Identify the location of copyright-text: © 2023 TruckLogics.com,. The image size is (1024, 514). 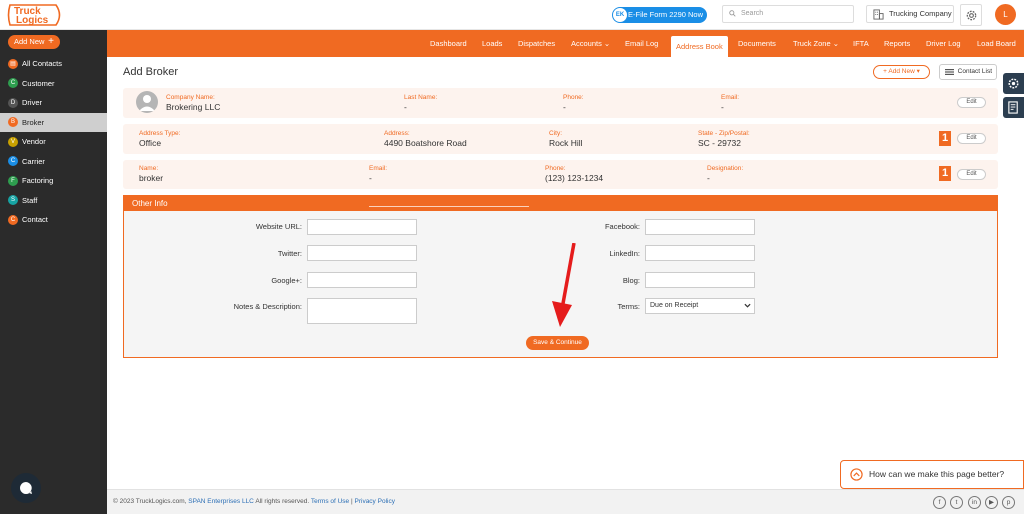
(150, 501).